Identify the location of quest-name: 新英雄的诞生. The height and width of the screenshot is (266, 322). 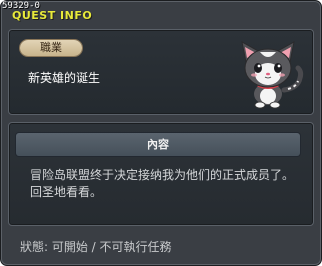
(64, 78).